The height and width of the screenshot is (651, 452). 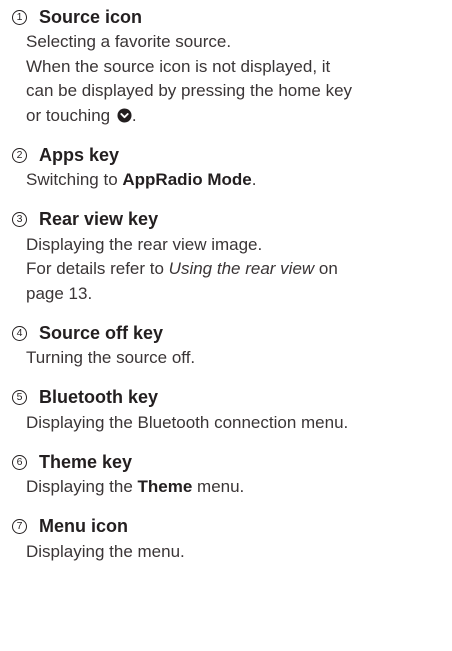 I want to click on item-heading: 6 Theme key, so click(x=232, y=462).